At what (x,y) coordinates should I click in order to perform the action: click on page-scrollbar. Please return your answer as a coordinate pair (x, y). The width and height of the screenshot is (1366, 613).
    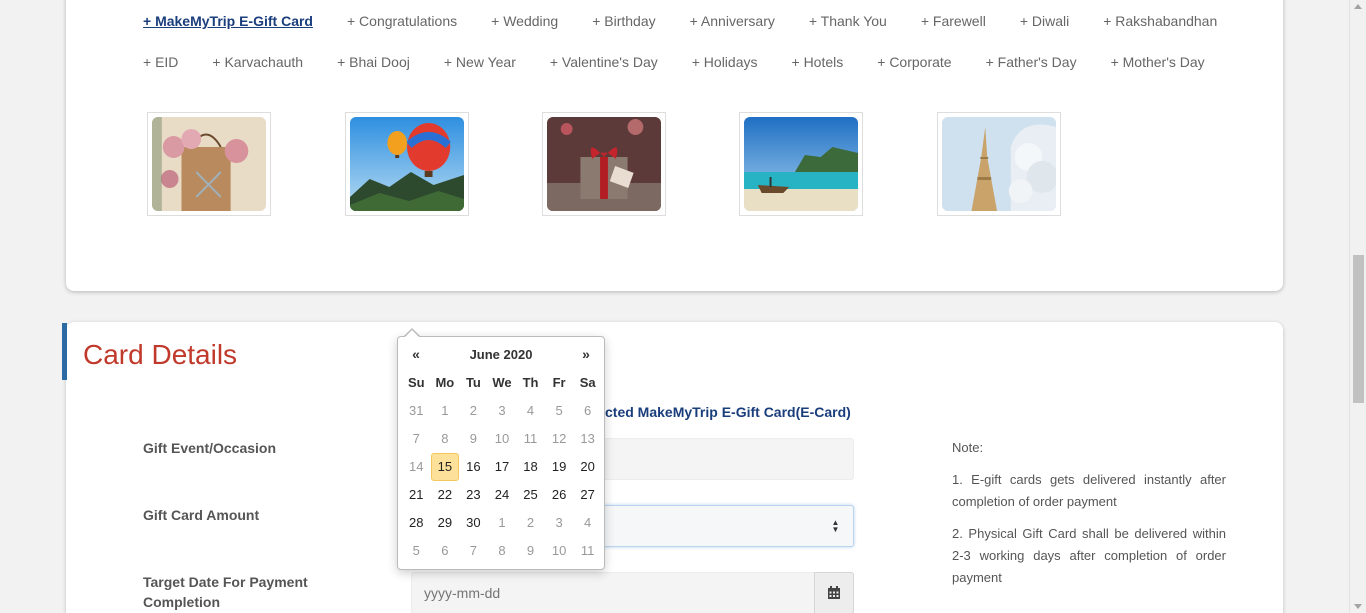
    Looking at the image, I should click on (1357, 306).